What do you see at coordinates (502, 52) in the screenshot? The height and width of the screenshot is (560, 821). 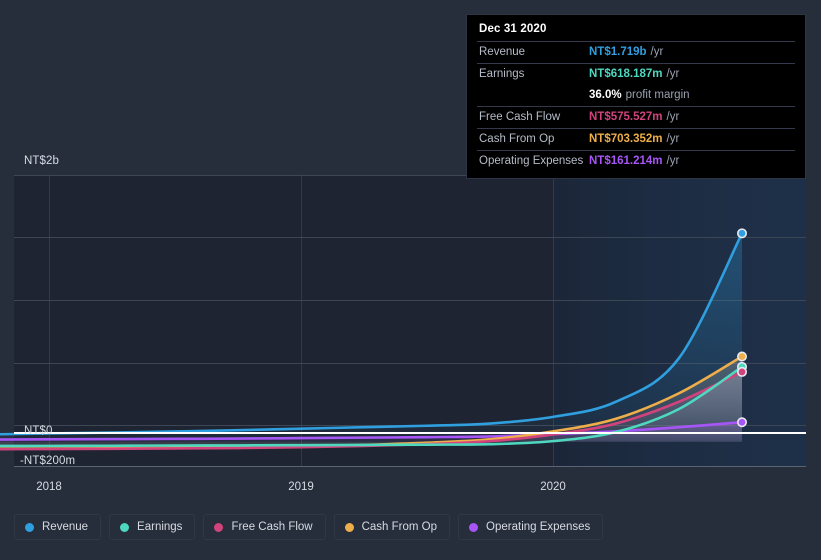 I see `tooltip-row-key: Revenue` at bounding box center [502, 52].